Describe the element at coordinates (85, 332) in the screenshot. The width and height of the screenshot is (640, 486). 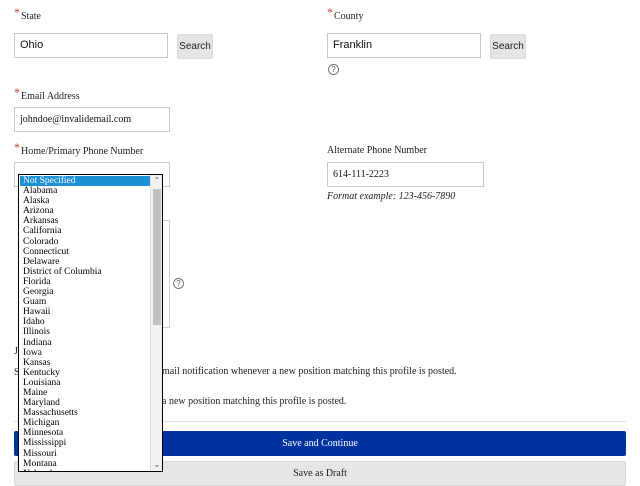
I see `dropdown-option: Illinois` at that location.